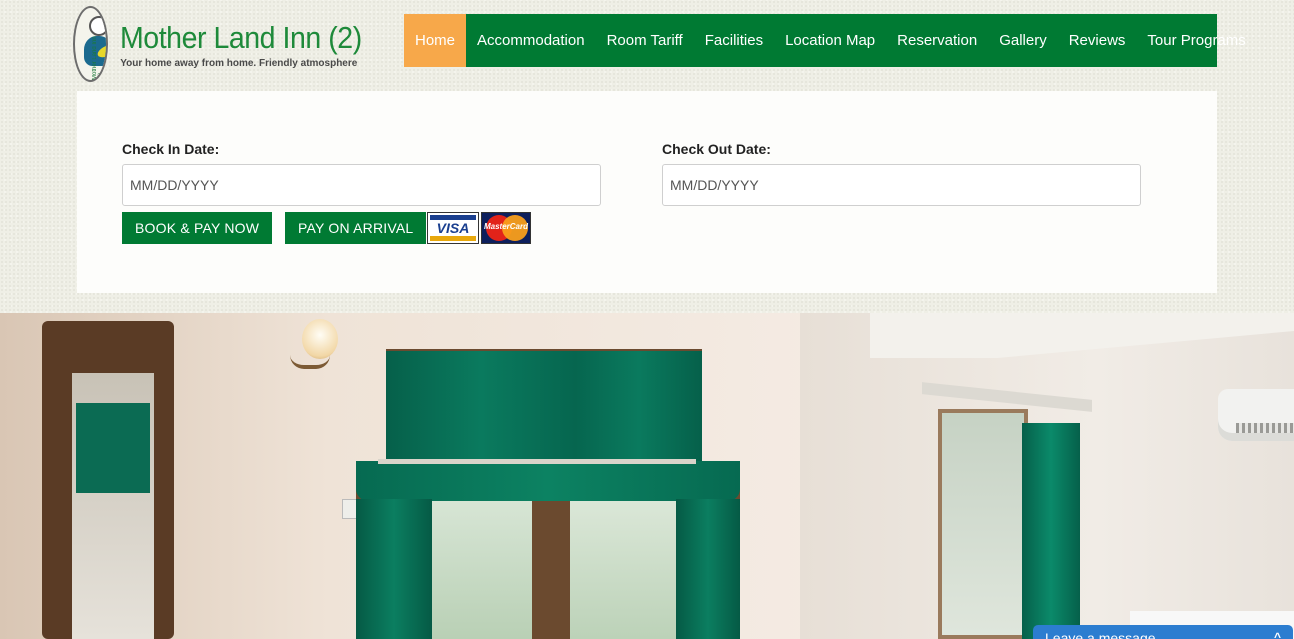 This screenshot has height=639, width=1294. I want to click on nav-item-home: Home, so click(435, 40).